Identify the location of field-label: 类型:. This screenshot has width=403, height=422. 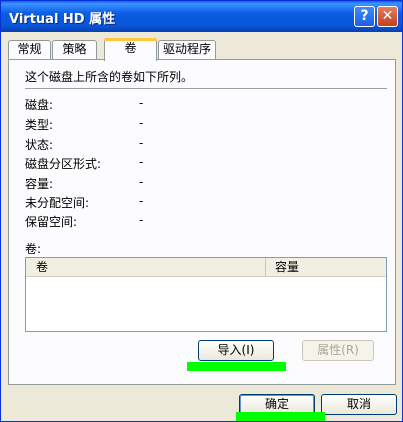
(39, 125).